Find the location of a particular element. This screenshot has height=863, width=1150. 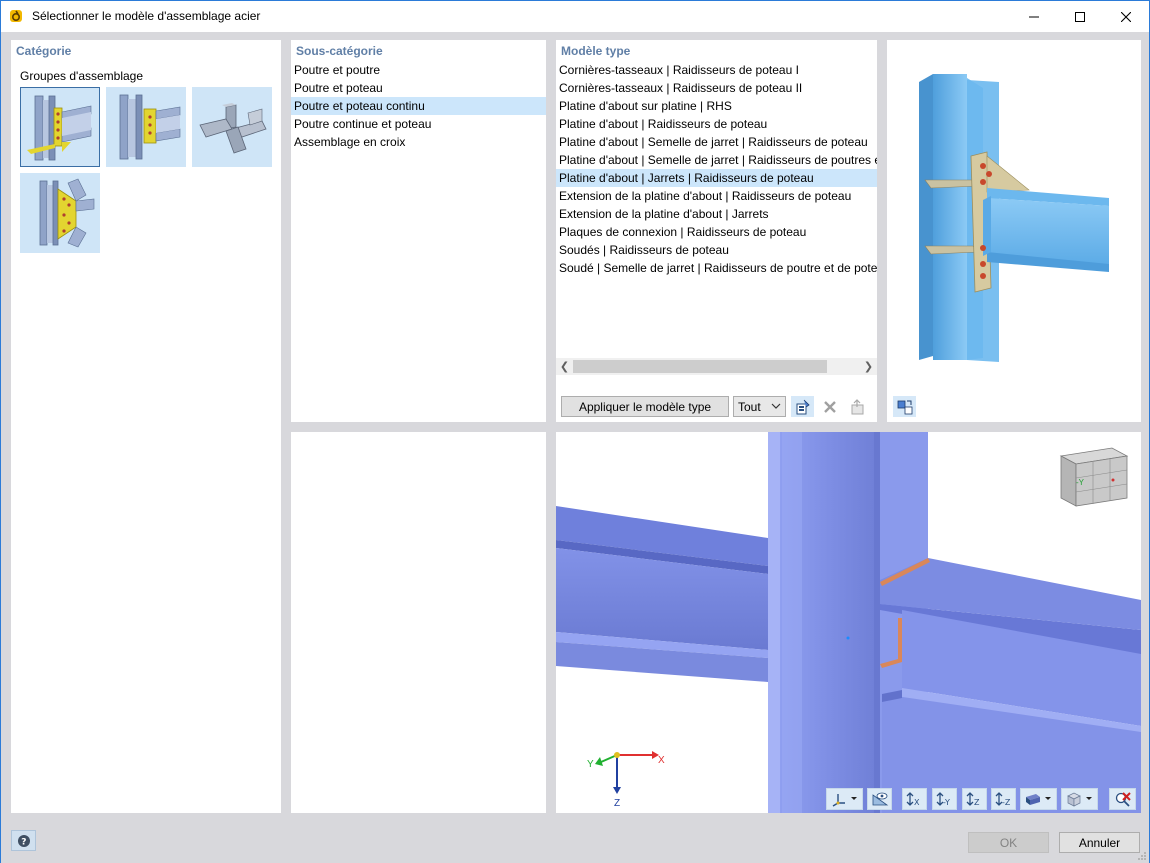

group-thumb-gusset is located at coordinates (60, 213).